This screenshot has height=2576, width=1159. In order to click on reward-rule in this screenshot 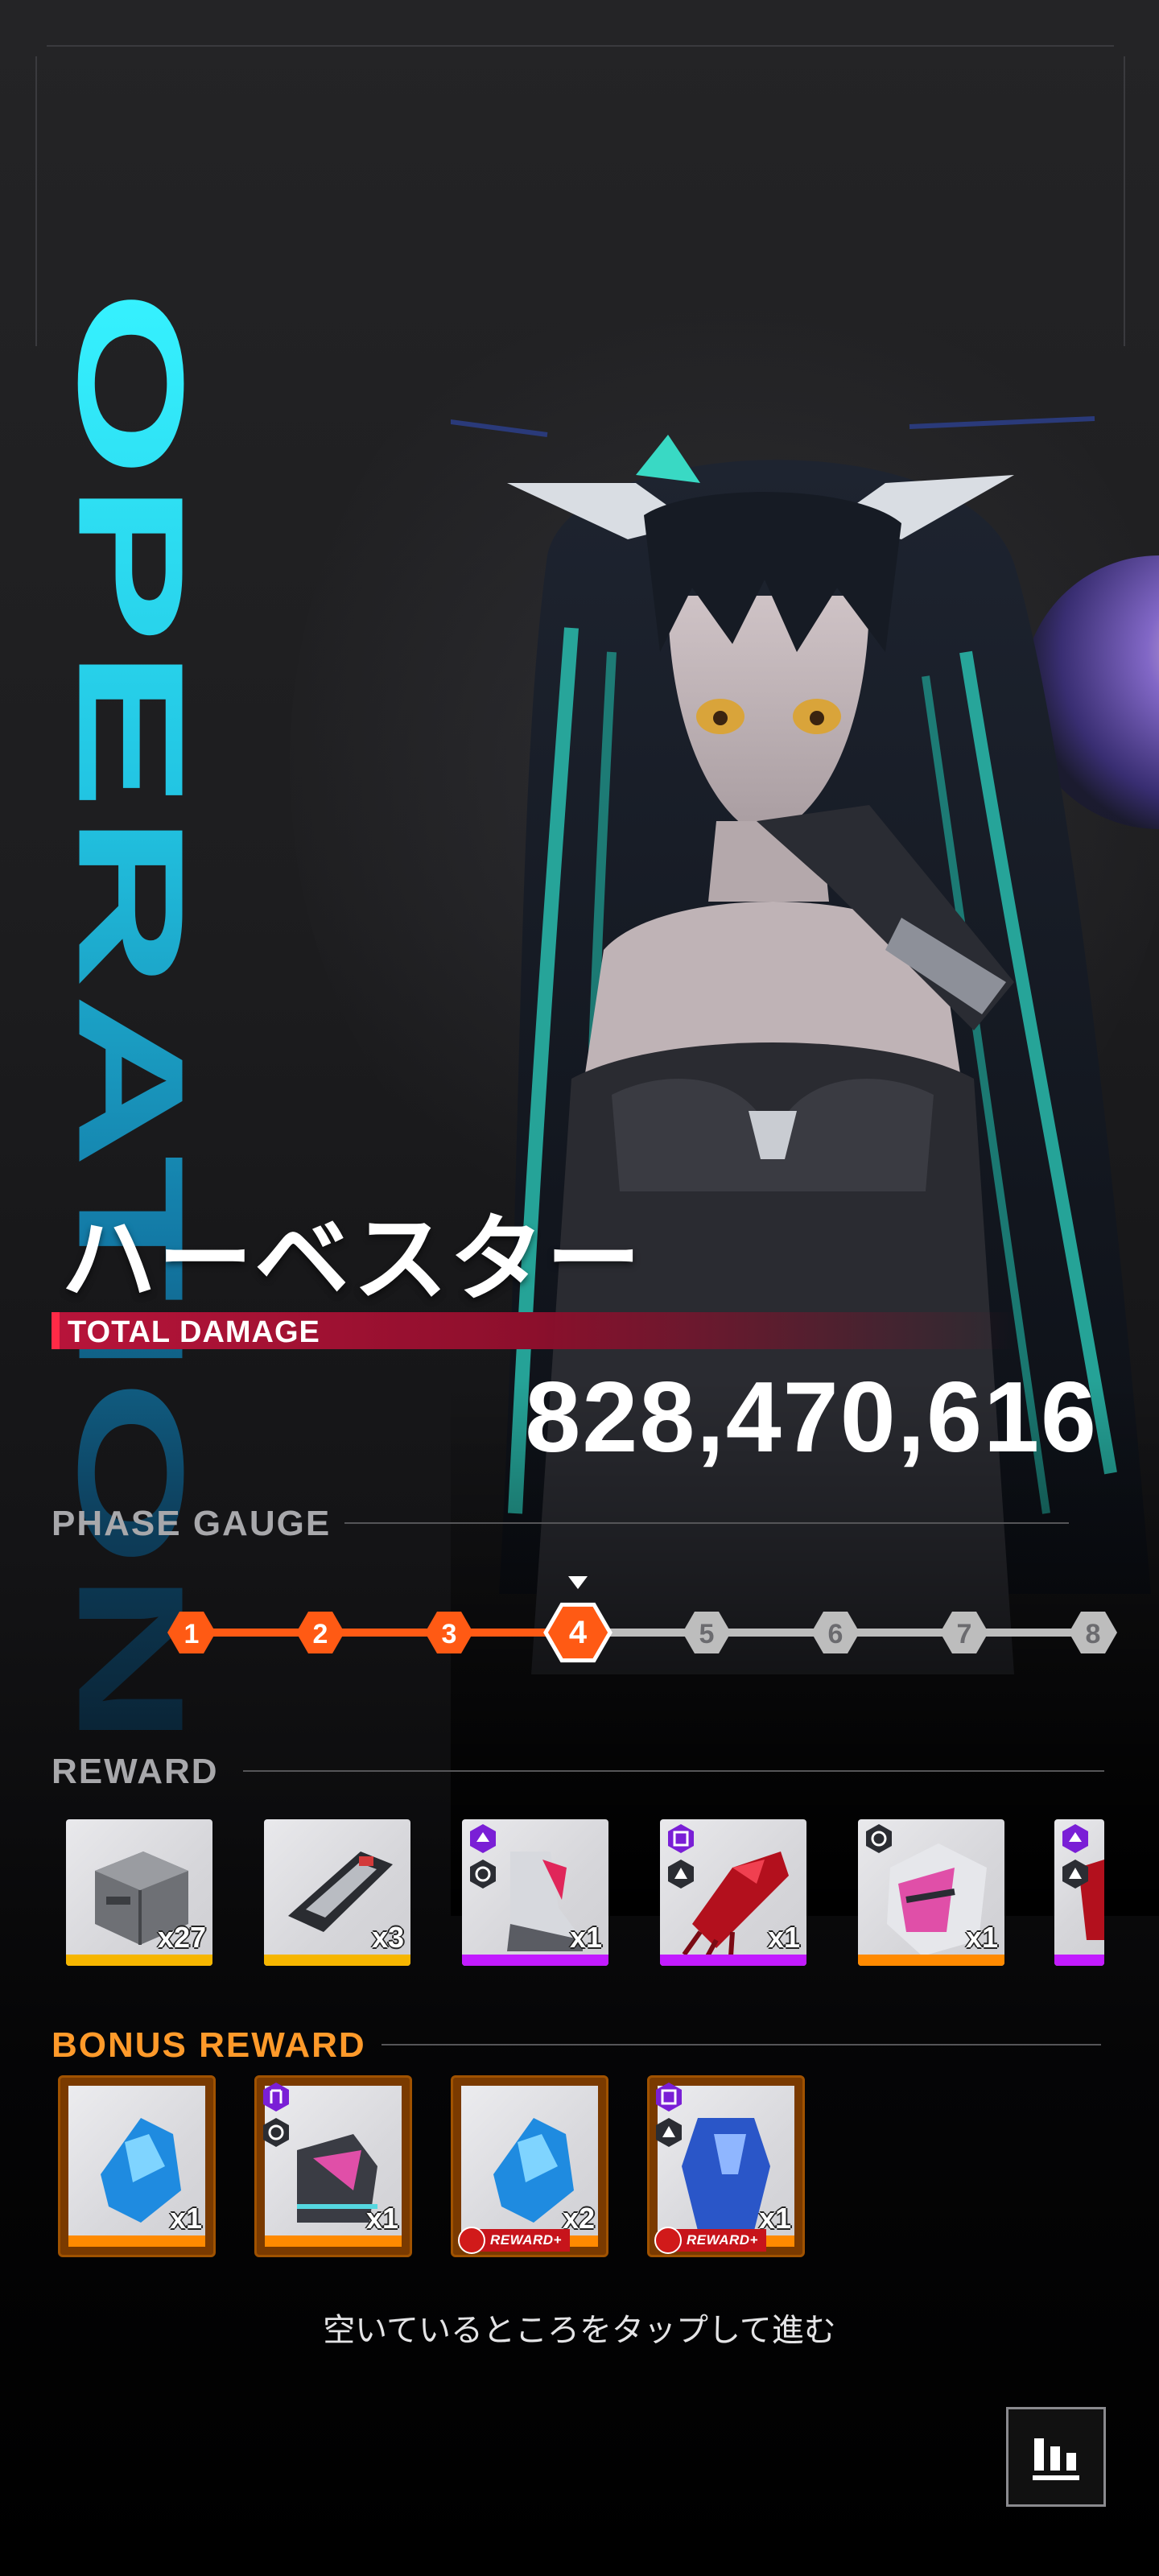, I will do `click(673, 1771)`.